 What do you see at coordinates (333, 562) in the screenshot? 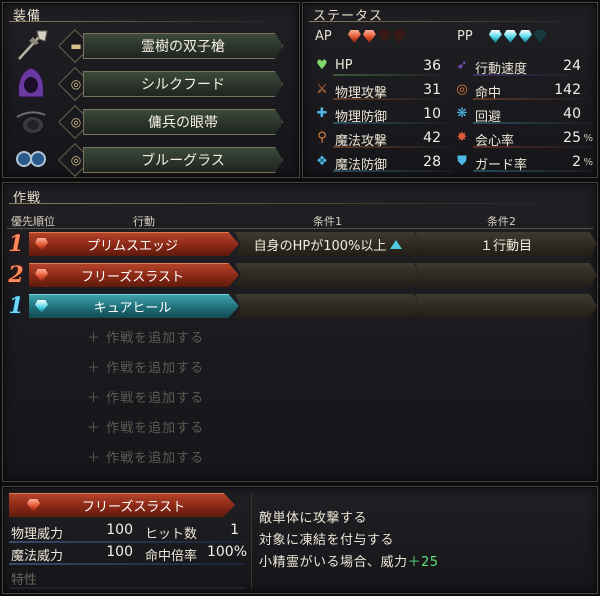
I see `skill-desc-text: 小精霊がいる場合、威力` at bounding box center [333, 562].